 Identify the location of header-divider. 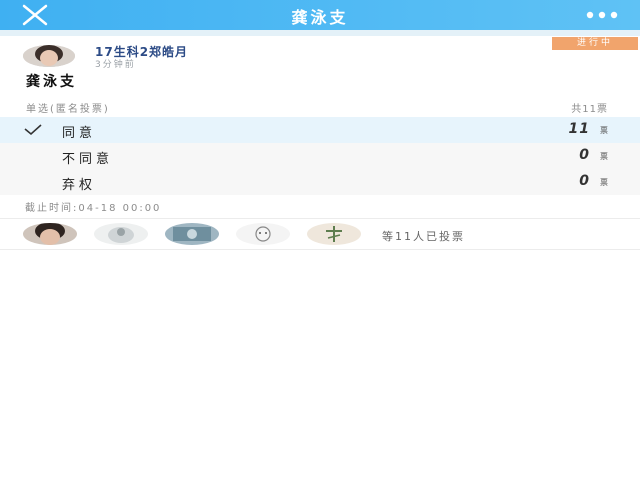
(320, 33).